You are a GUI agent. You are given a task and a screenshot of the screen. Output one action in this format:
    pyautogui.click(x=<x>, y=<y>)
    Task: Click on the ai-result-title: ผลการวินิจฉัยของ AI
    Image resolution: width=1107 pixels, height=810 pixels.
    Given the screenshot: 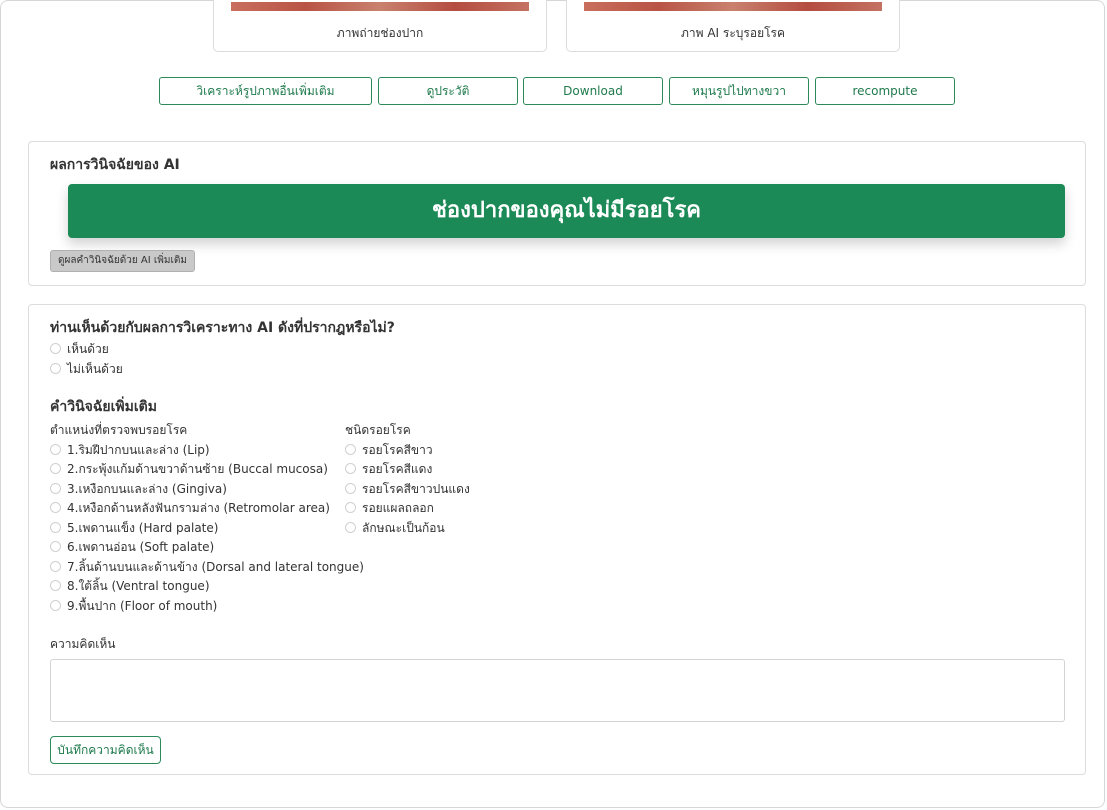 What is the action you would take?
    pyautogui.click(x=115, y=165)
    